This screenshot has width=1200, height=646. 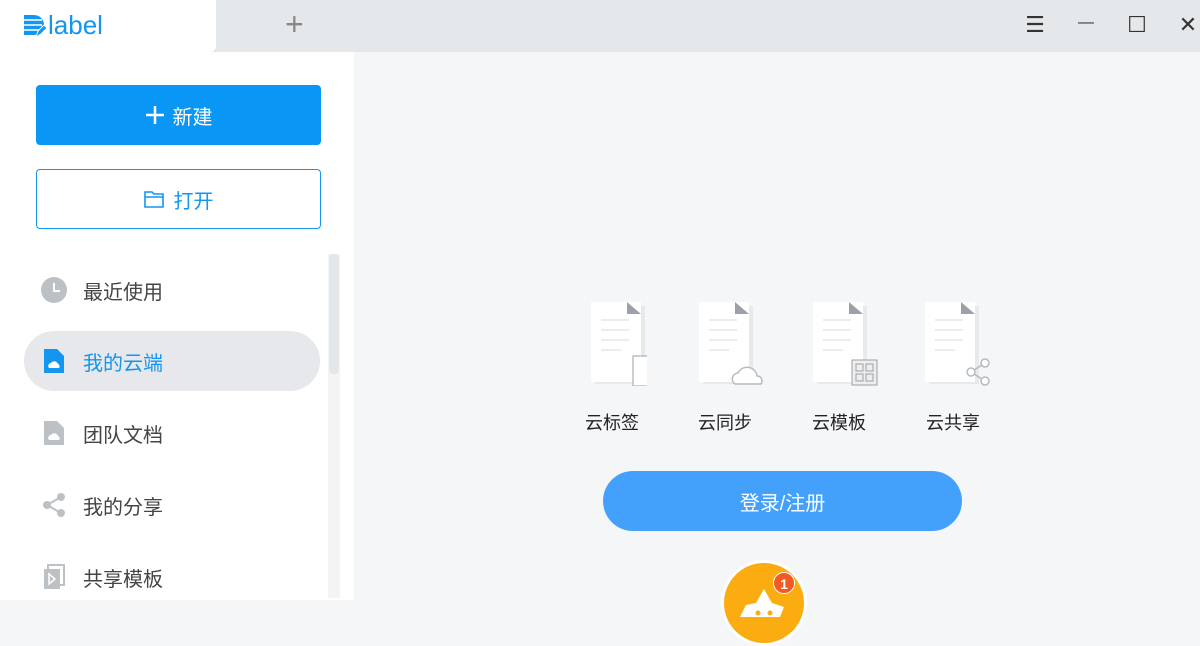 What do you see at coordinates (54, 433) in the screenshot?
I see `team-file-icon` at bounding box center [54, 433].